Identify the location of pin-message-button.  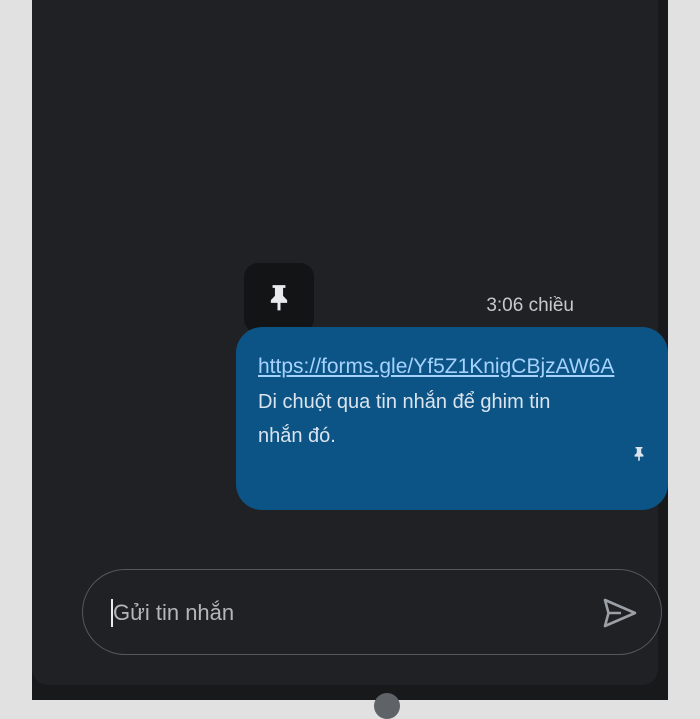
(279, 298).